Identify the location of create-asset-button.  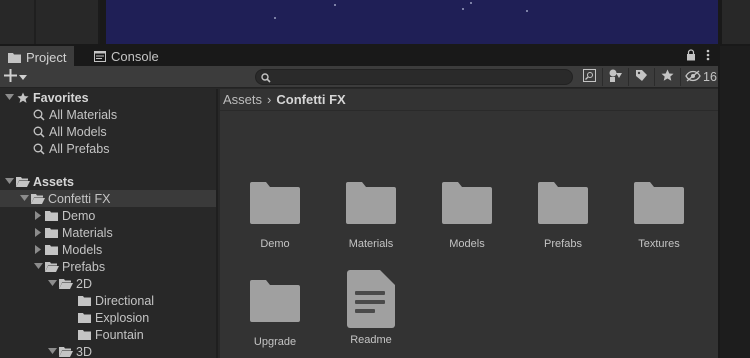
(15, 77).